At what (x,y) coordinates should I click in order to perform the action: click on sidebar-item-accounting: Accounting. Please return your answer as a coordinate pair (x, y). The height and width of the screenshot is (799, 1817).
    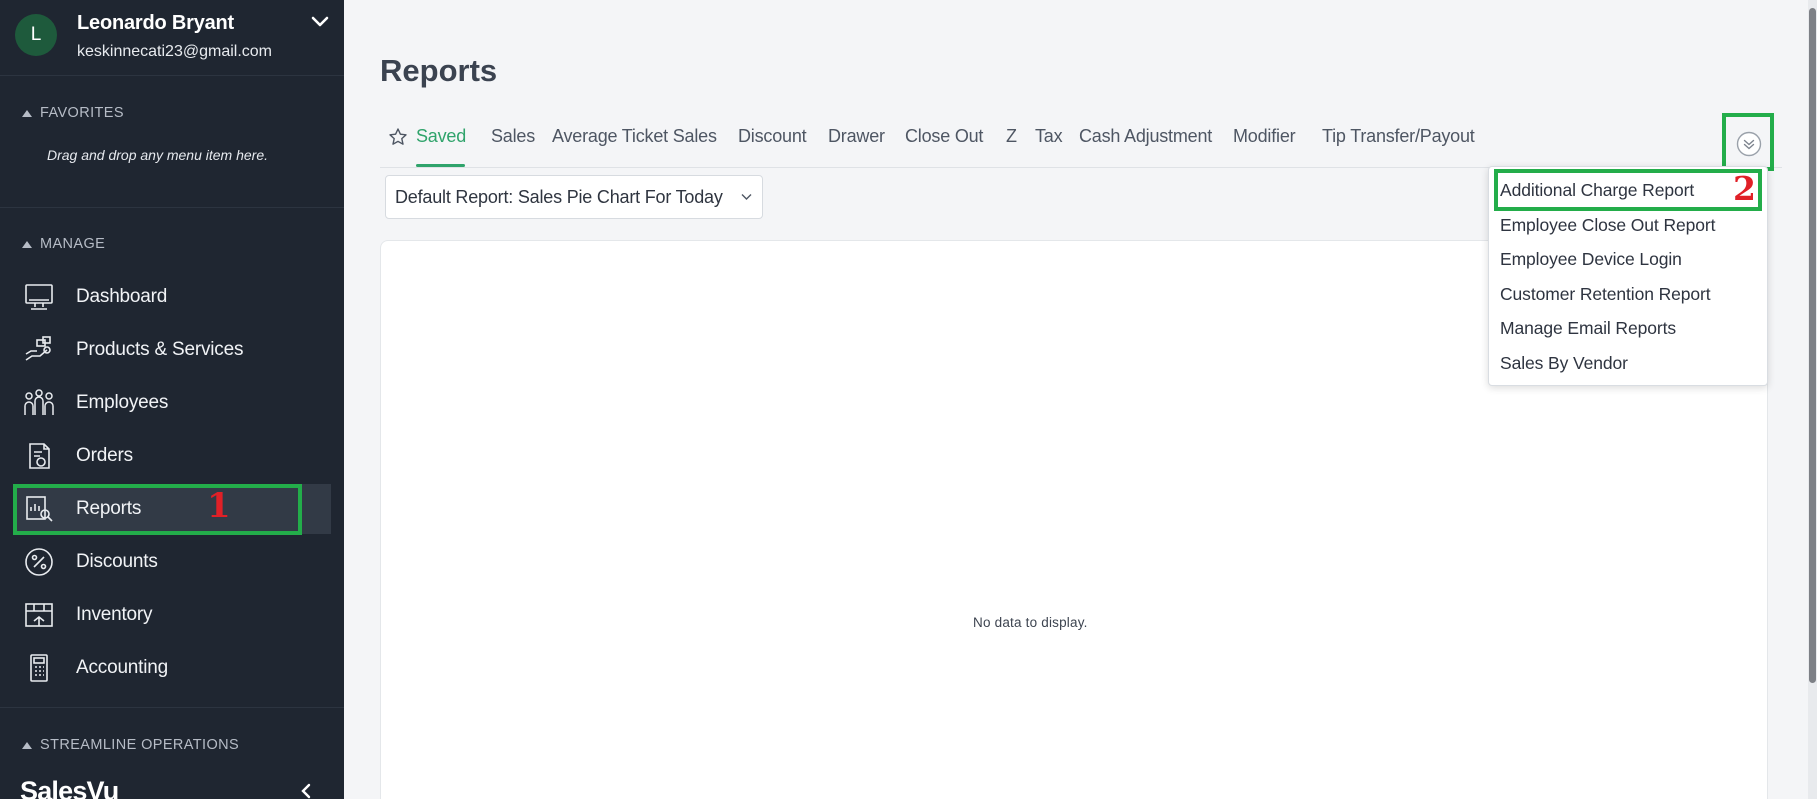
    Looking at the image, I should click on (172, 668).